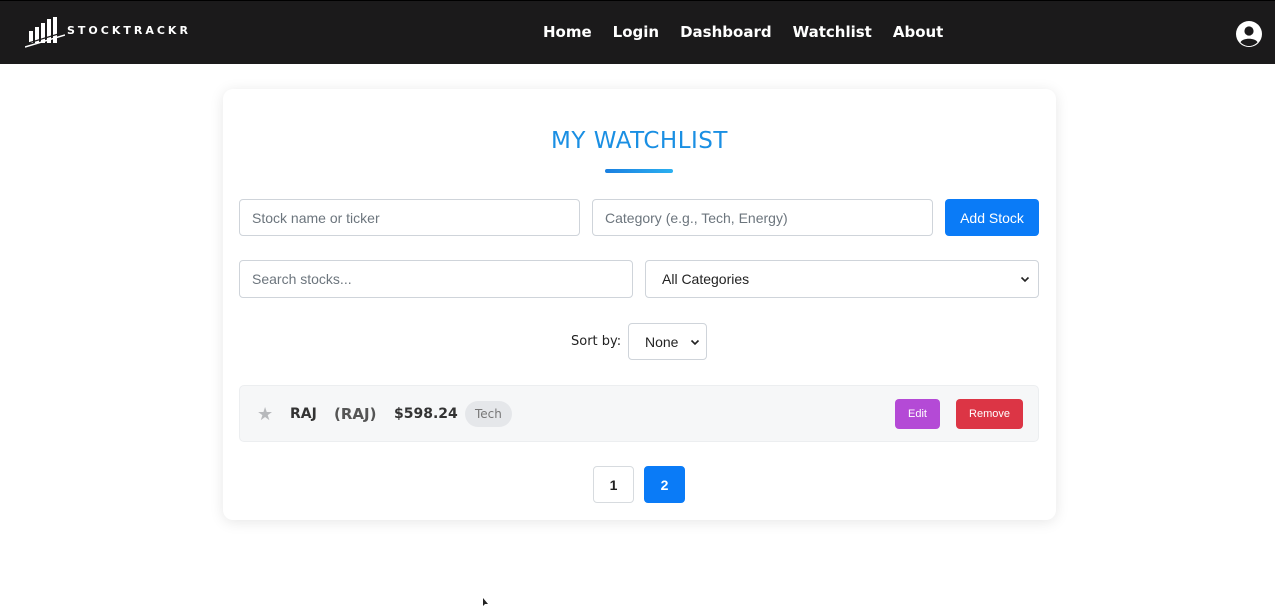 This screenshot has height=606, width=1275. I want to click on stock-list-item: ★ RAJ (RAJ) $598.24 Tech Edit Remove, so click(639, 413).